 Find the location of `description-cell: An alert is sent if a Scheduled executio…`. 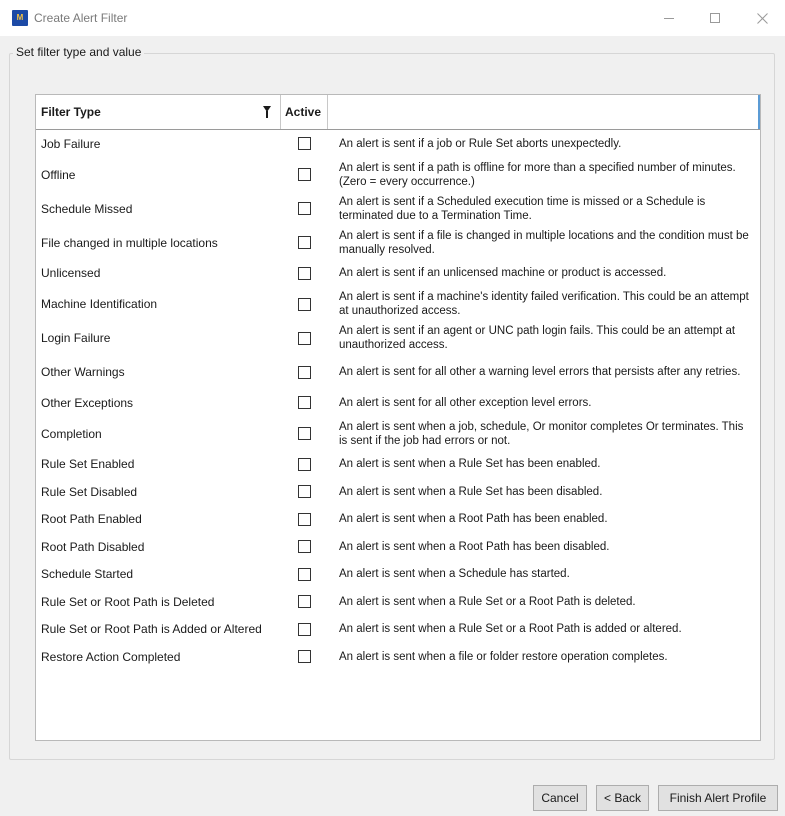

description-cell: An alert is sent if a Scheduled executio… is located at coordinates (522, 208).